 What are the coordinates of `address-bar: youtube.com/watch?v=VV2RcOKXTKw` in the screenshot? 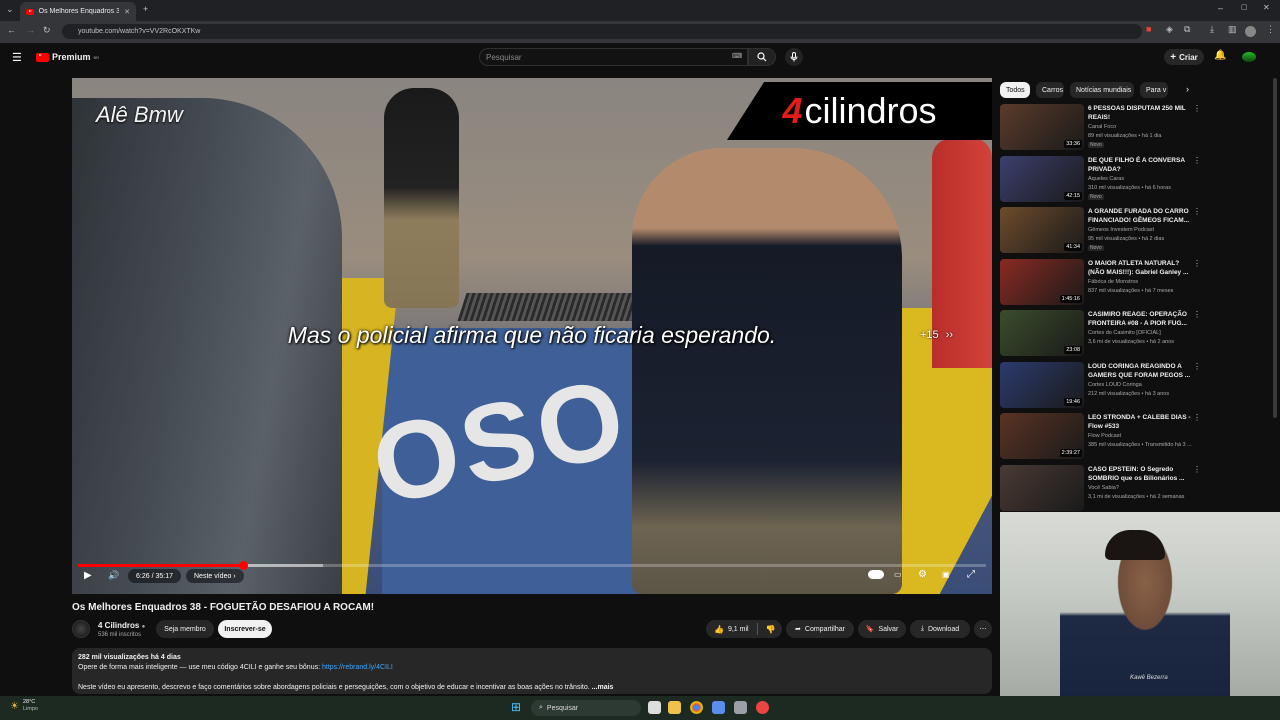 It's located at (602, 31).